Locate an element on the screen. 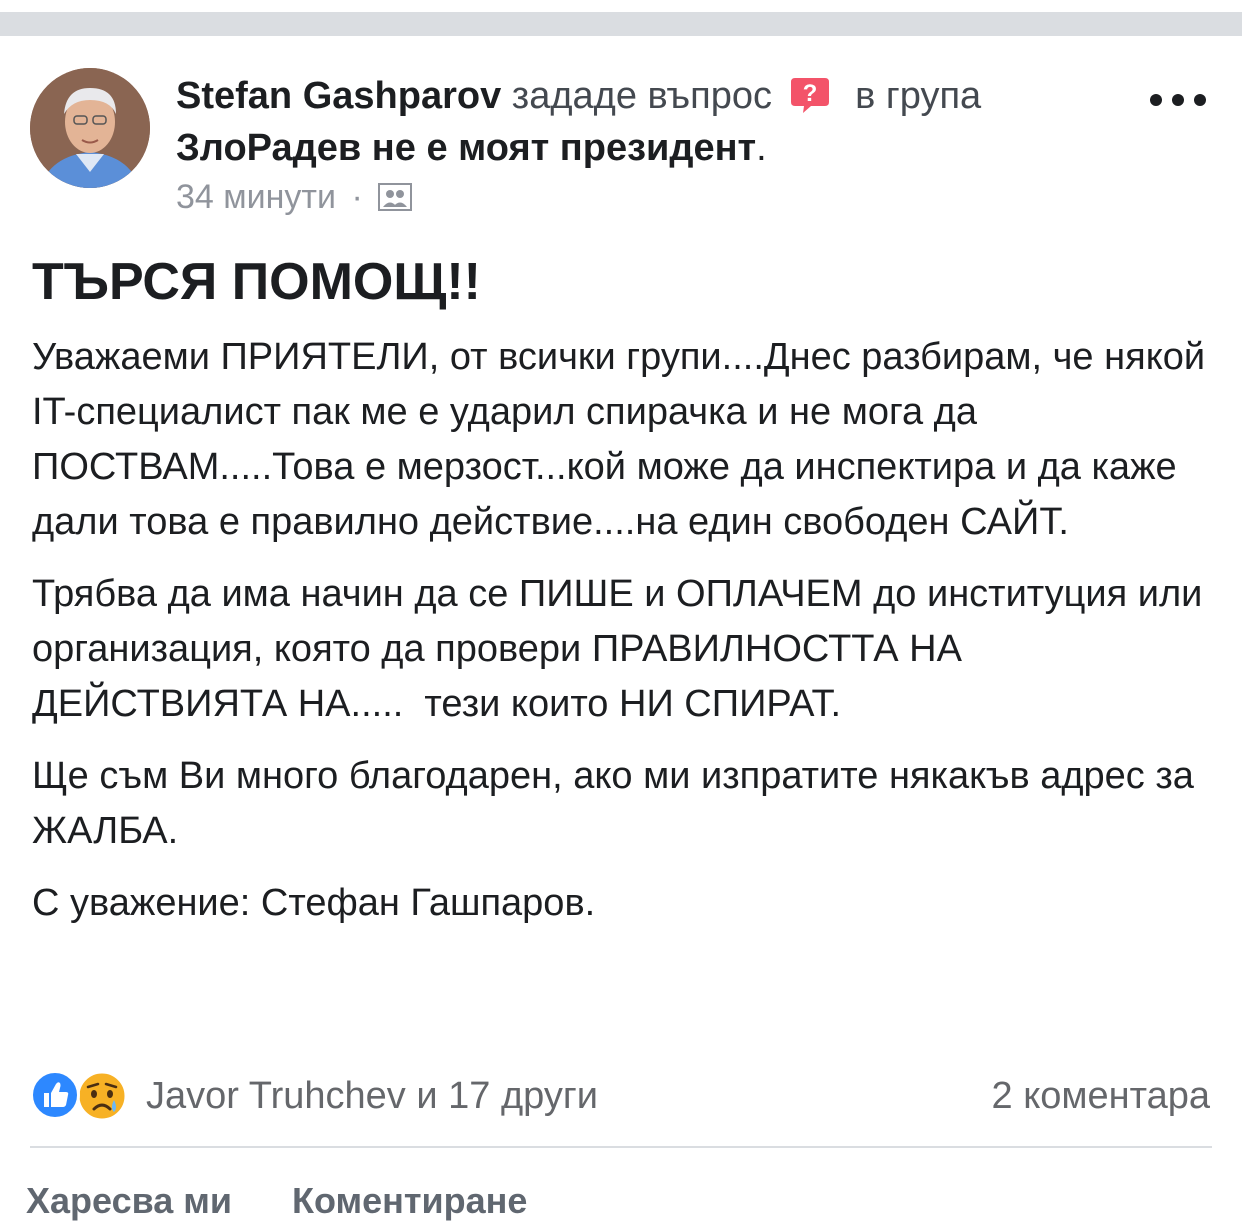 The height and width of the screenshot is (1227, 1242). post-title: ТЪРСЯ ПОМОЩ!! is located at coordinates (256, 282).